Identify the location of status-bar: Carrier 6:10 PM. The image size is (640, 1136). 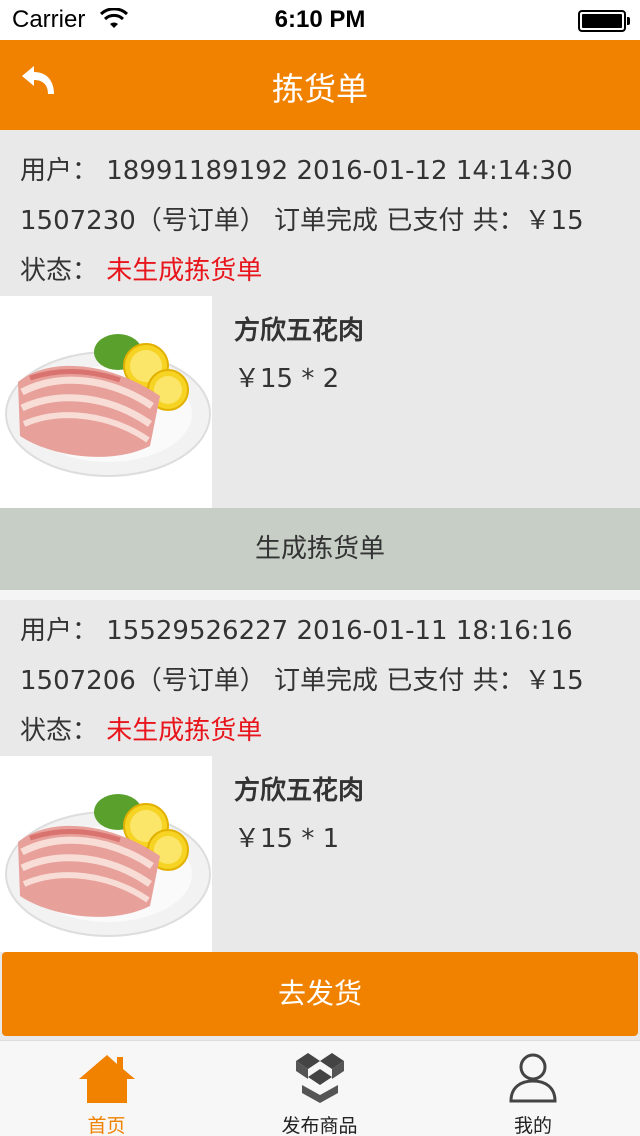
(320, 20).